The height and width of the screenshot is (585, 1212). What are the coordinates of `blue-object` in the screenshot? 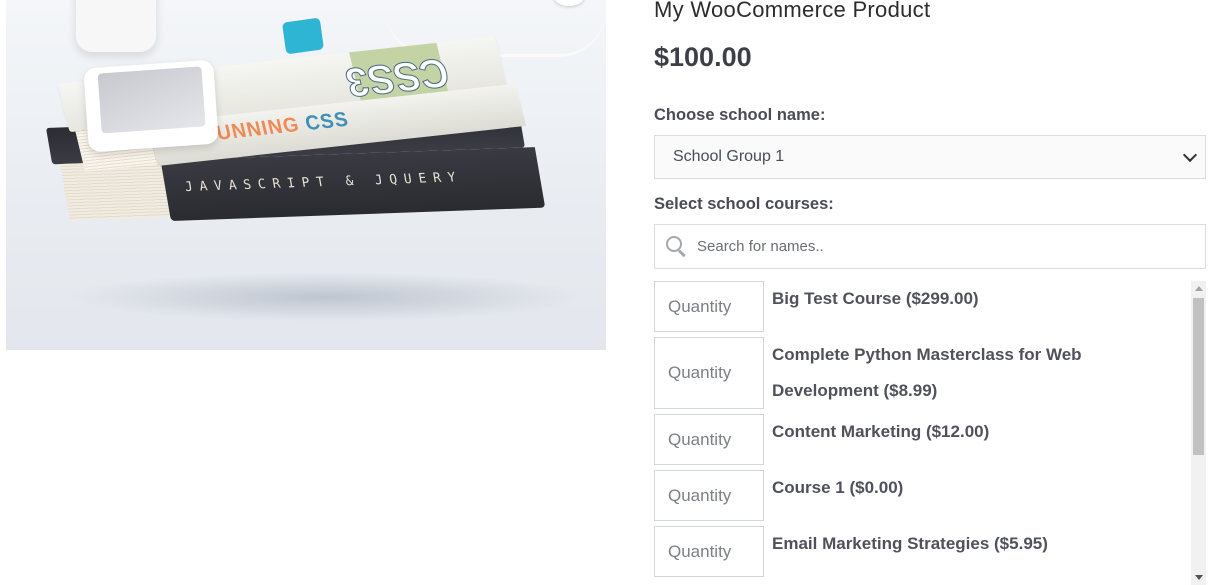 It's located at (303, 36).